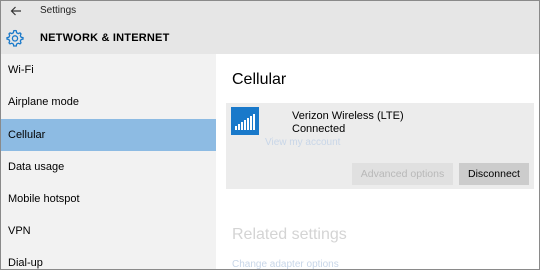 The image size is (540, 279). What do you see at coordinates (259, 79) in the screenshot?
I see `section-title: Cellular` at bounding box center [259, 79].